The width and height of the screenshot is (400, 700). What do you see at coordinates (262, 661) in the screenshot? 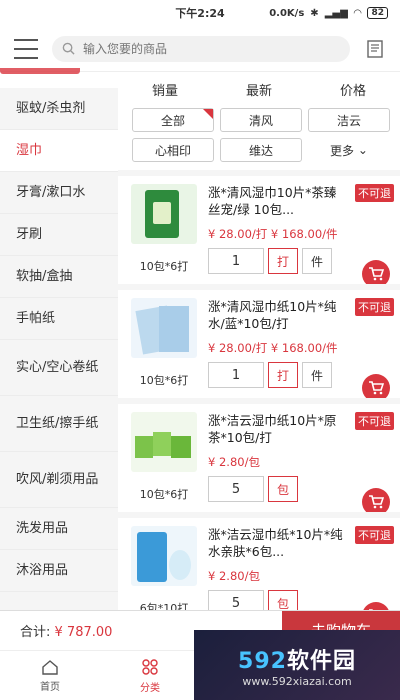
I see `watermark-num: 592` at bounding box center [262, 661].